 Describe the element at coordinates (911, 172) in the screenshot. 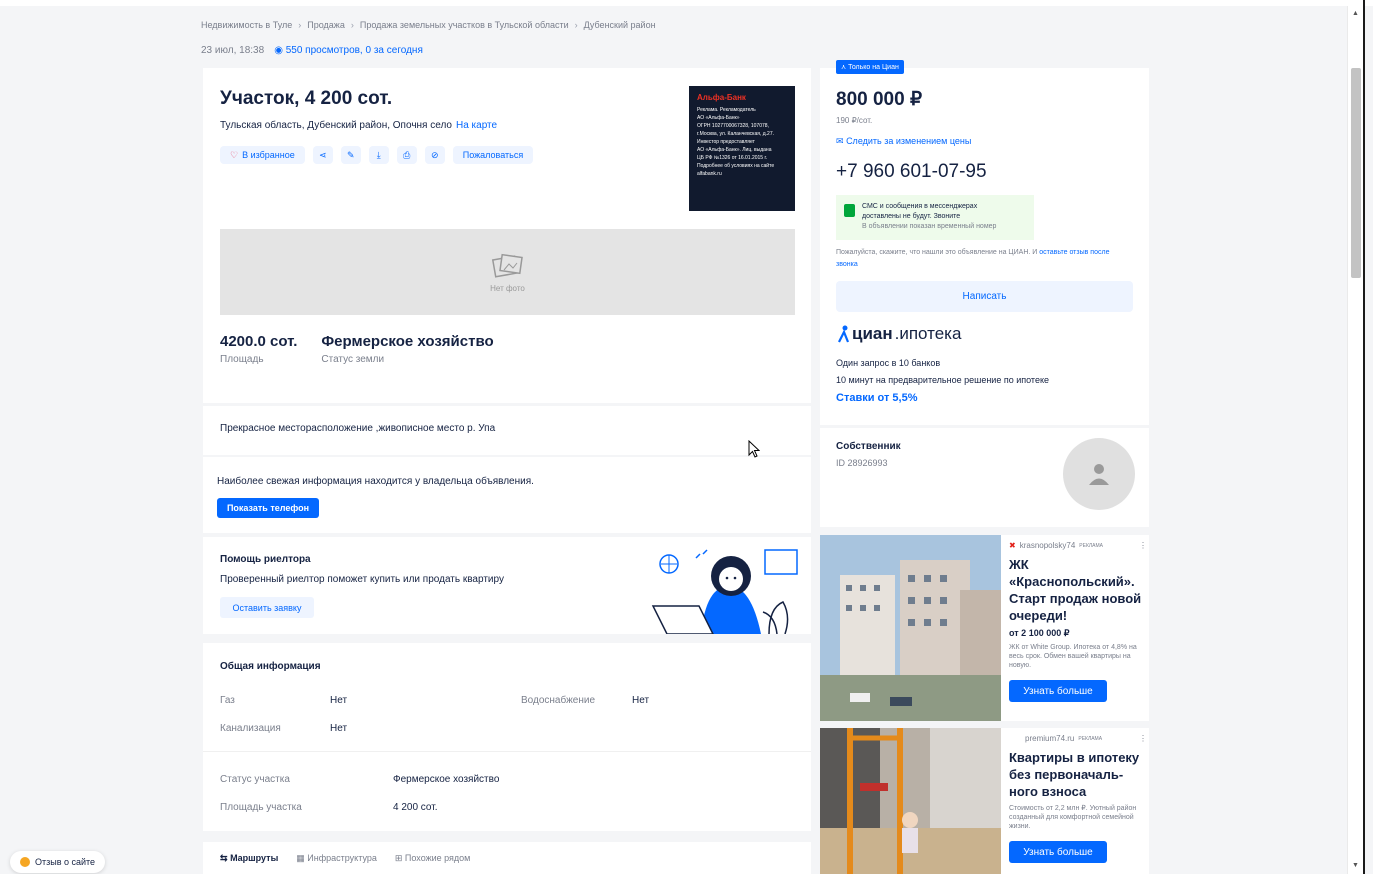

I see `phone-number: +7 960 601-07-95` at that location.